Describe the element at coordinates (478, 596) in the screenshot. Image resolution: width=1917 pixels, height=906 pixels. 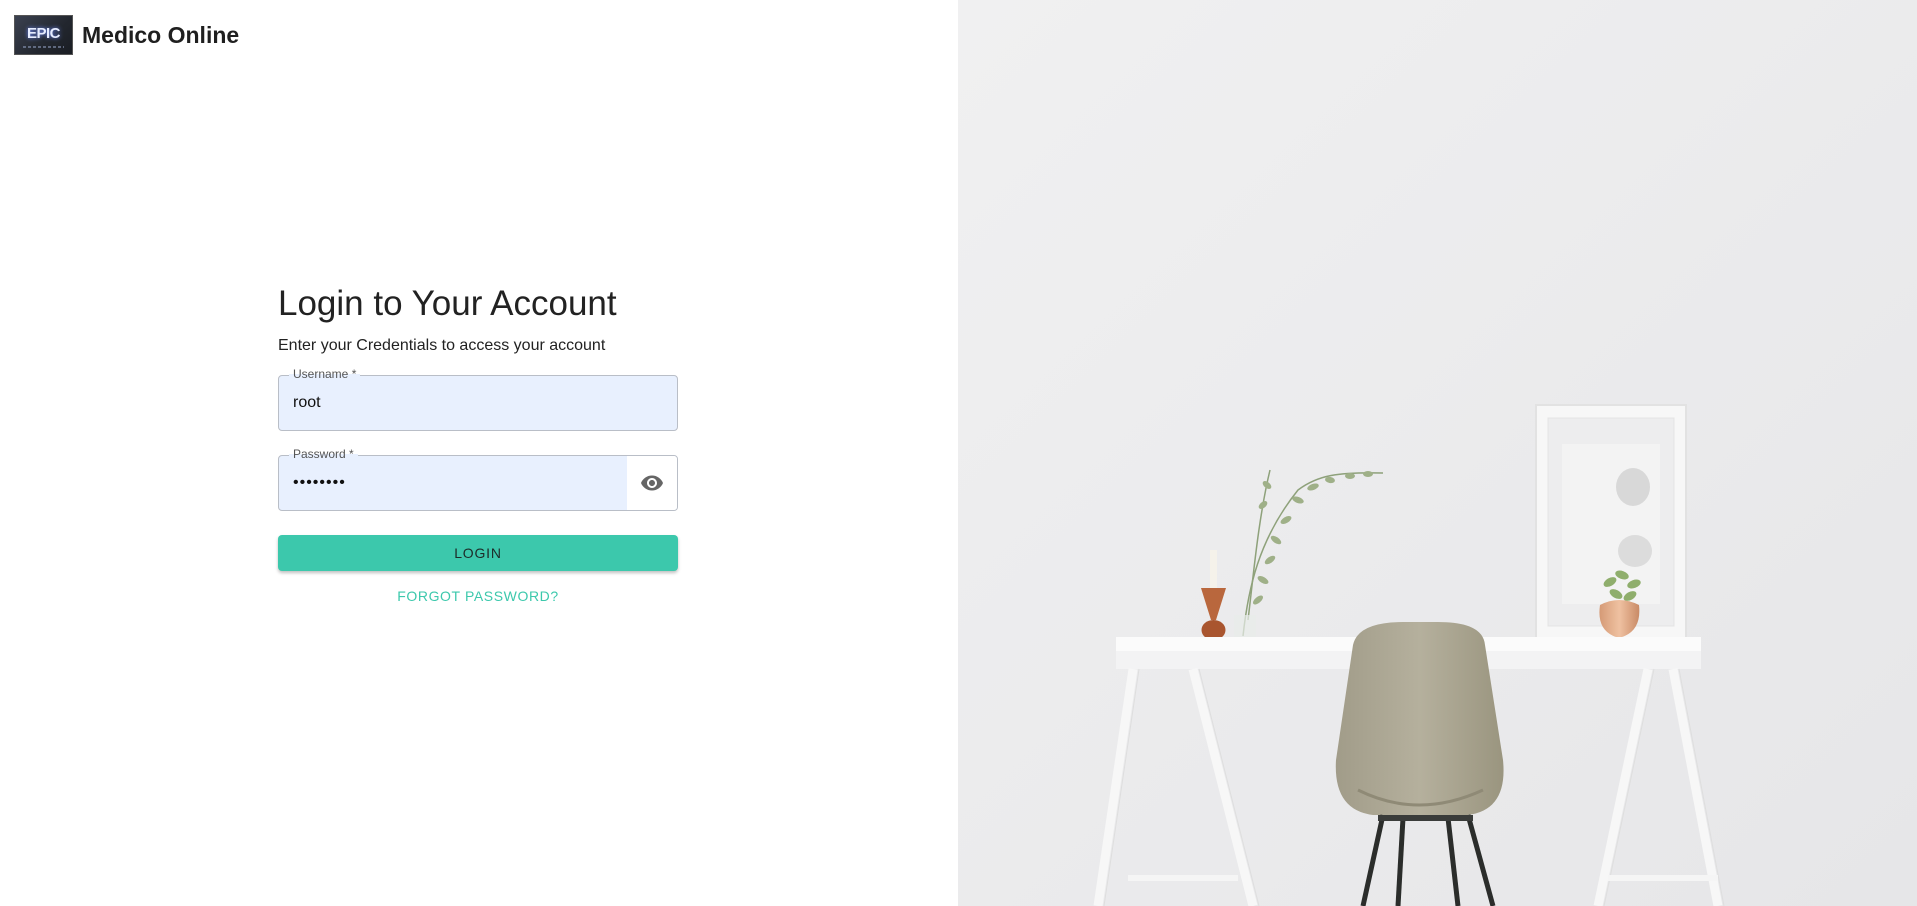
I see `forgot-password-link: FORGOT PASSWORD?` at that location.